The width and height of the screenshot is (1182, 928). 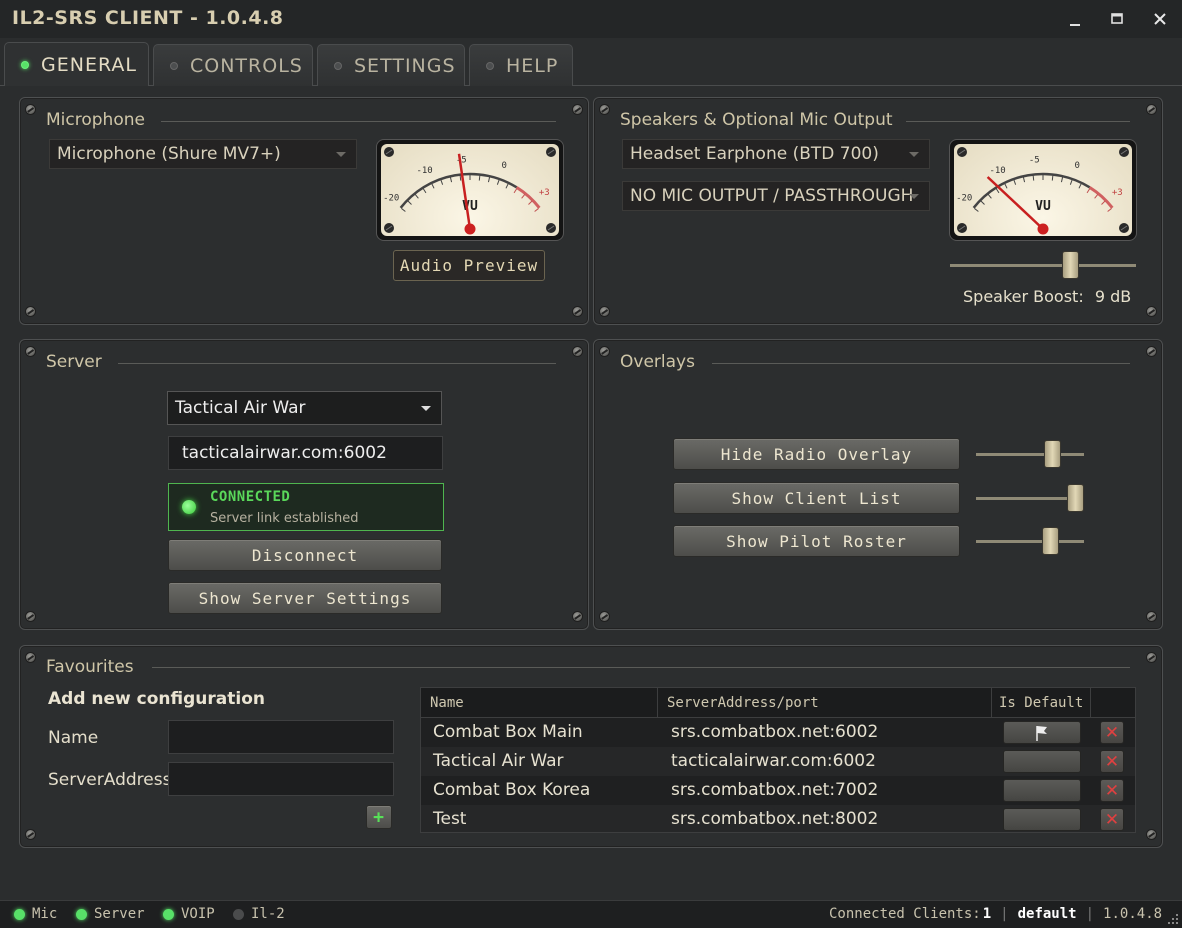 What do you see at coordinates (148, 18) in the screenshot?
I see `app-title: IL2-SRS CLIENT - 1.0.4.8` at bounding box center [148, 18].